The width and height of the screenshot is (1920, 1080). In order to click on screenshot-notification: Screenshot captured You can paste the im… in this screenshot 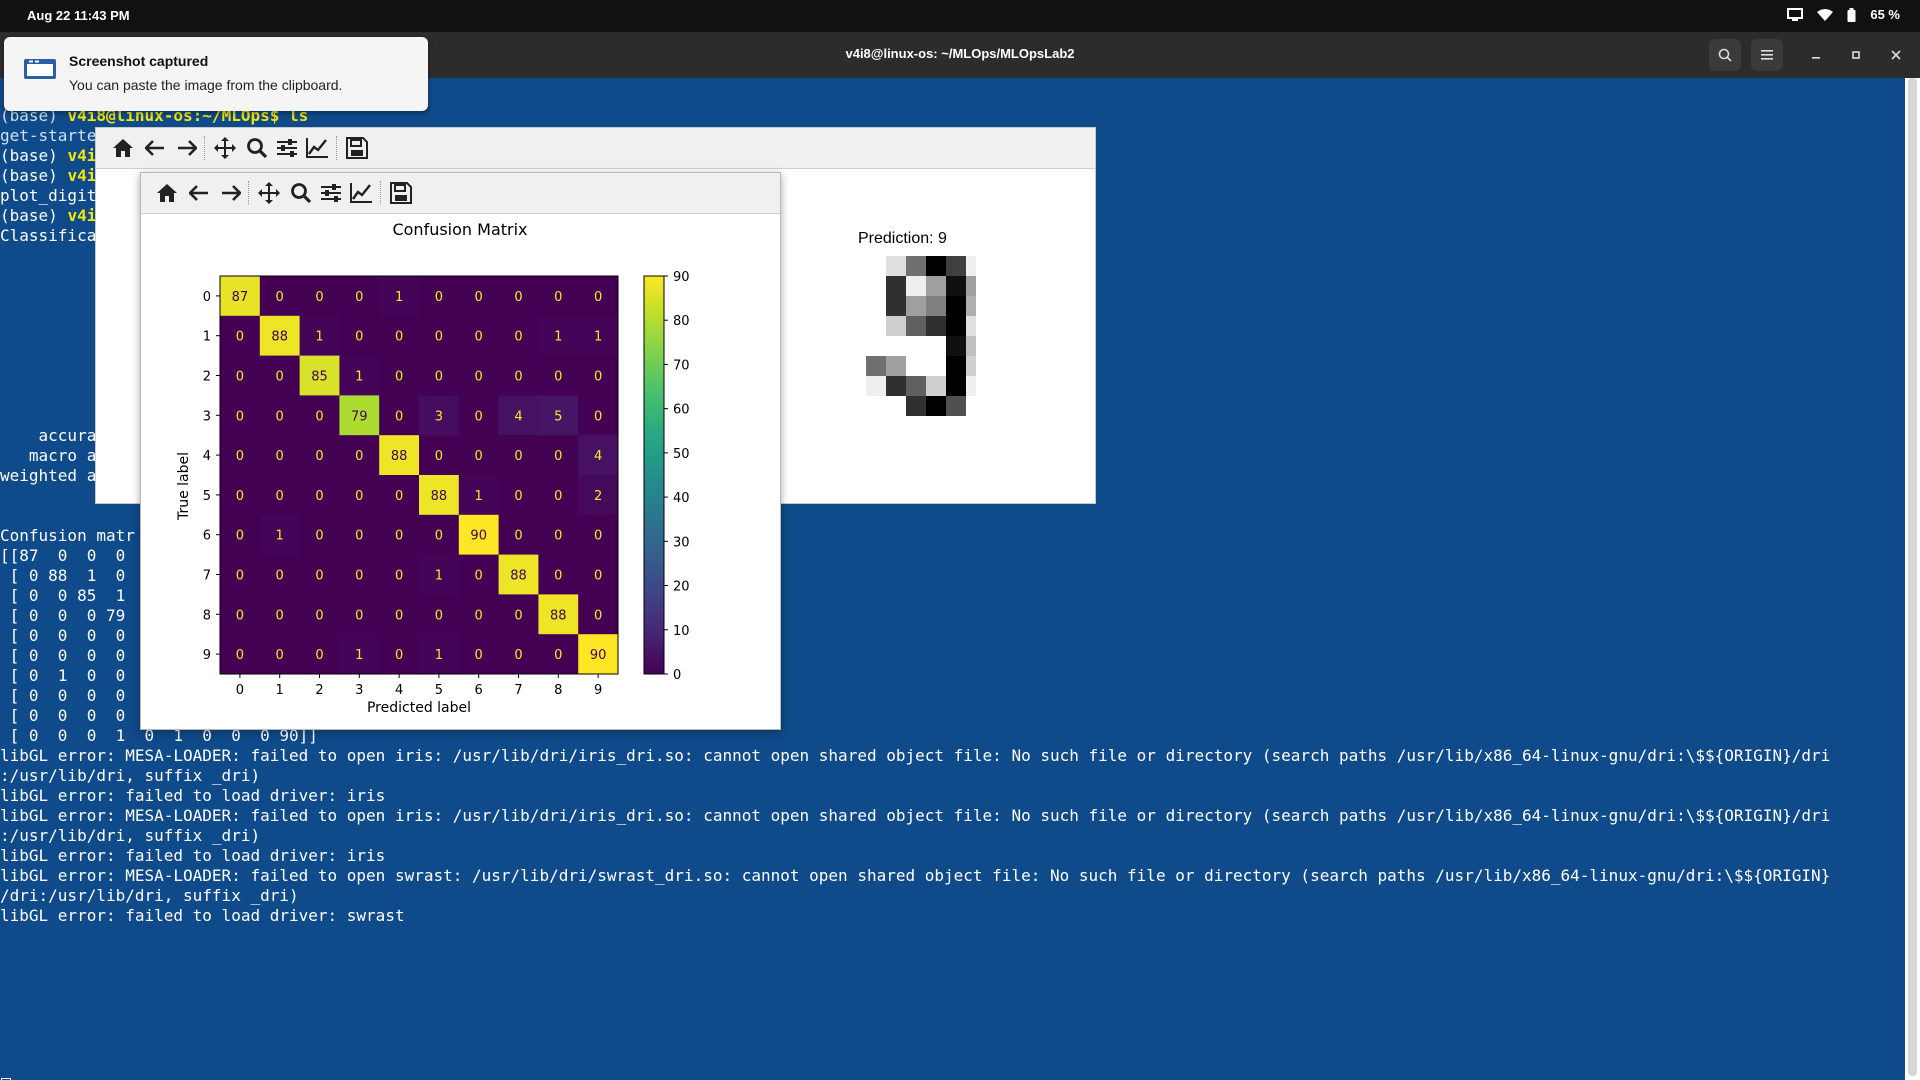, I will do `click(216, 74)`.